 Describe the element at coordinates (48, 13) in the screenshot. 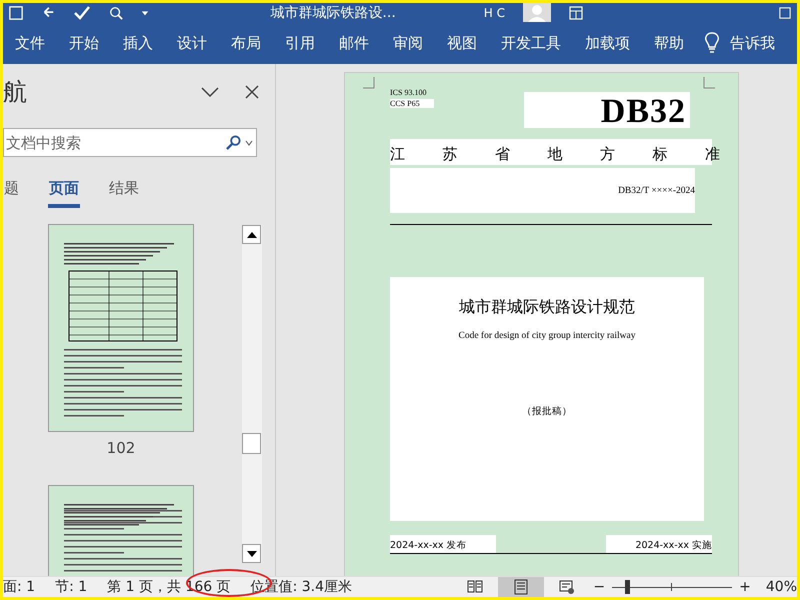

I see `undo-icon` at that location.